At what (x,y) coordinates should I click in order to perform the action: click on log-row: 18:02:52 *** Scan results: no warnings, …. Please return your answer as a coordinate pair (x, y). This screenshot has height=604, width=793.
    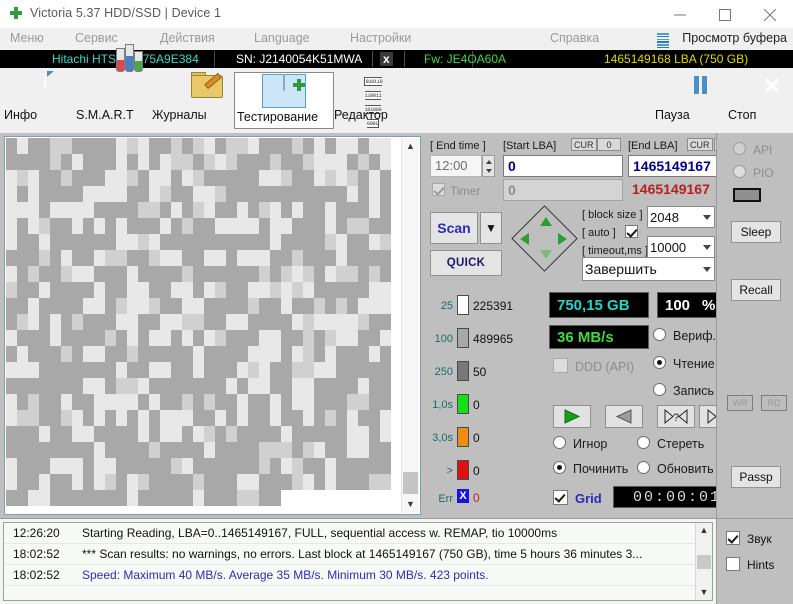
    Looking at the image, I should click on (350, 554).